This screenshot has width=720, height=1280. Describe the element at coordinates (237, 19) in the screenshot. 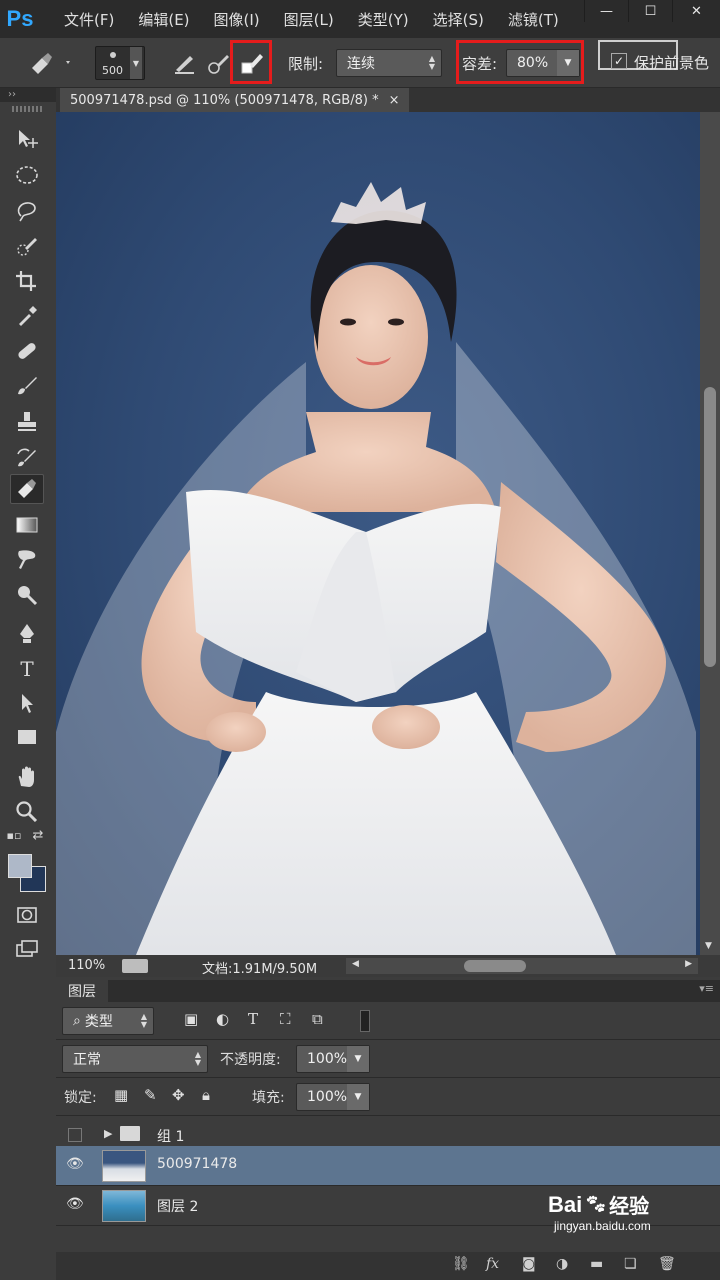

I see `menu-image: 图像(I)` at that location.